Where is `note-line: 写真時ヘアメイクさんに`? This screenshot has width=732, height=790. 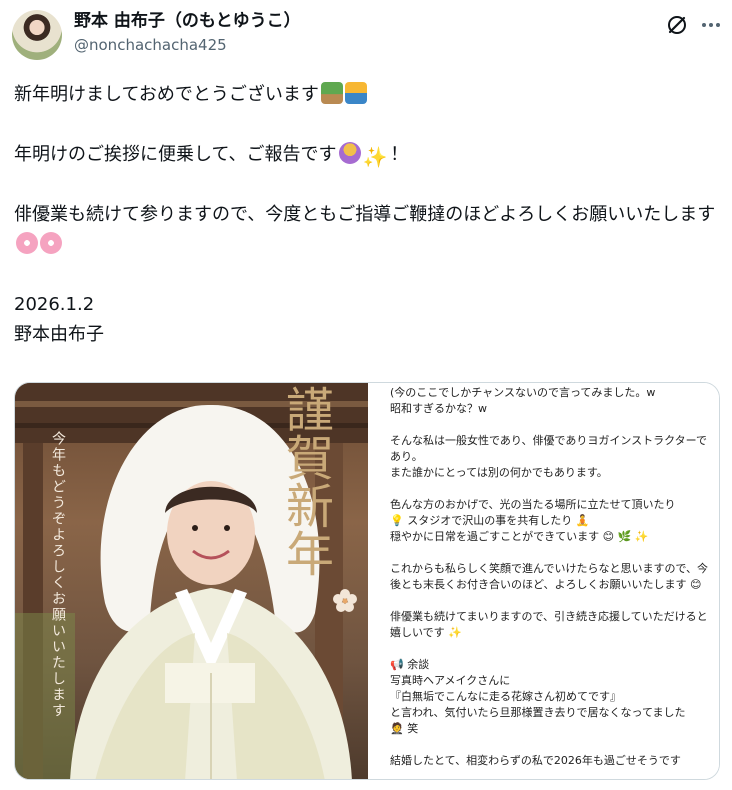
note-line: 写真時ヘアメイクさんに is located at coordinates (450, 680).